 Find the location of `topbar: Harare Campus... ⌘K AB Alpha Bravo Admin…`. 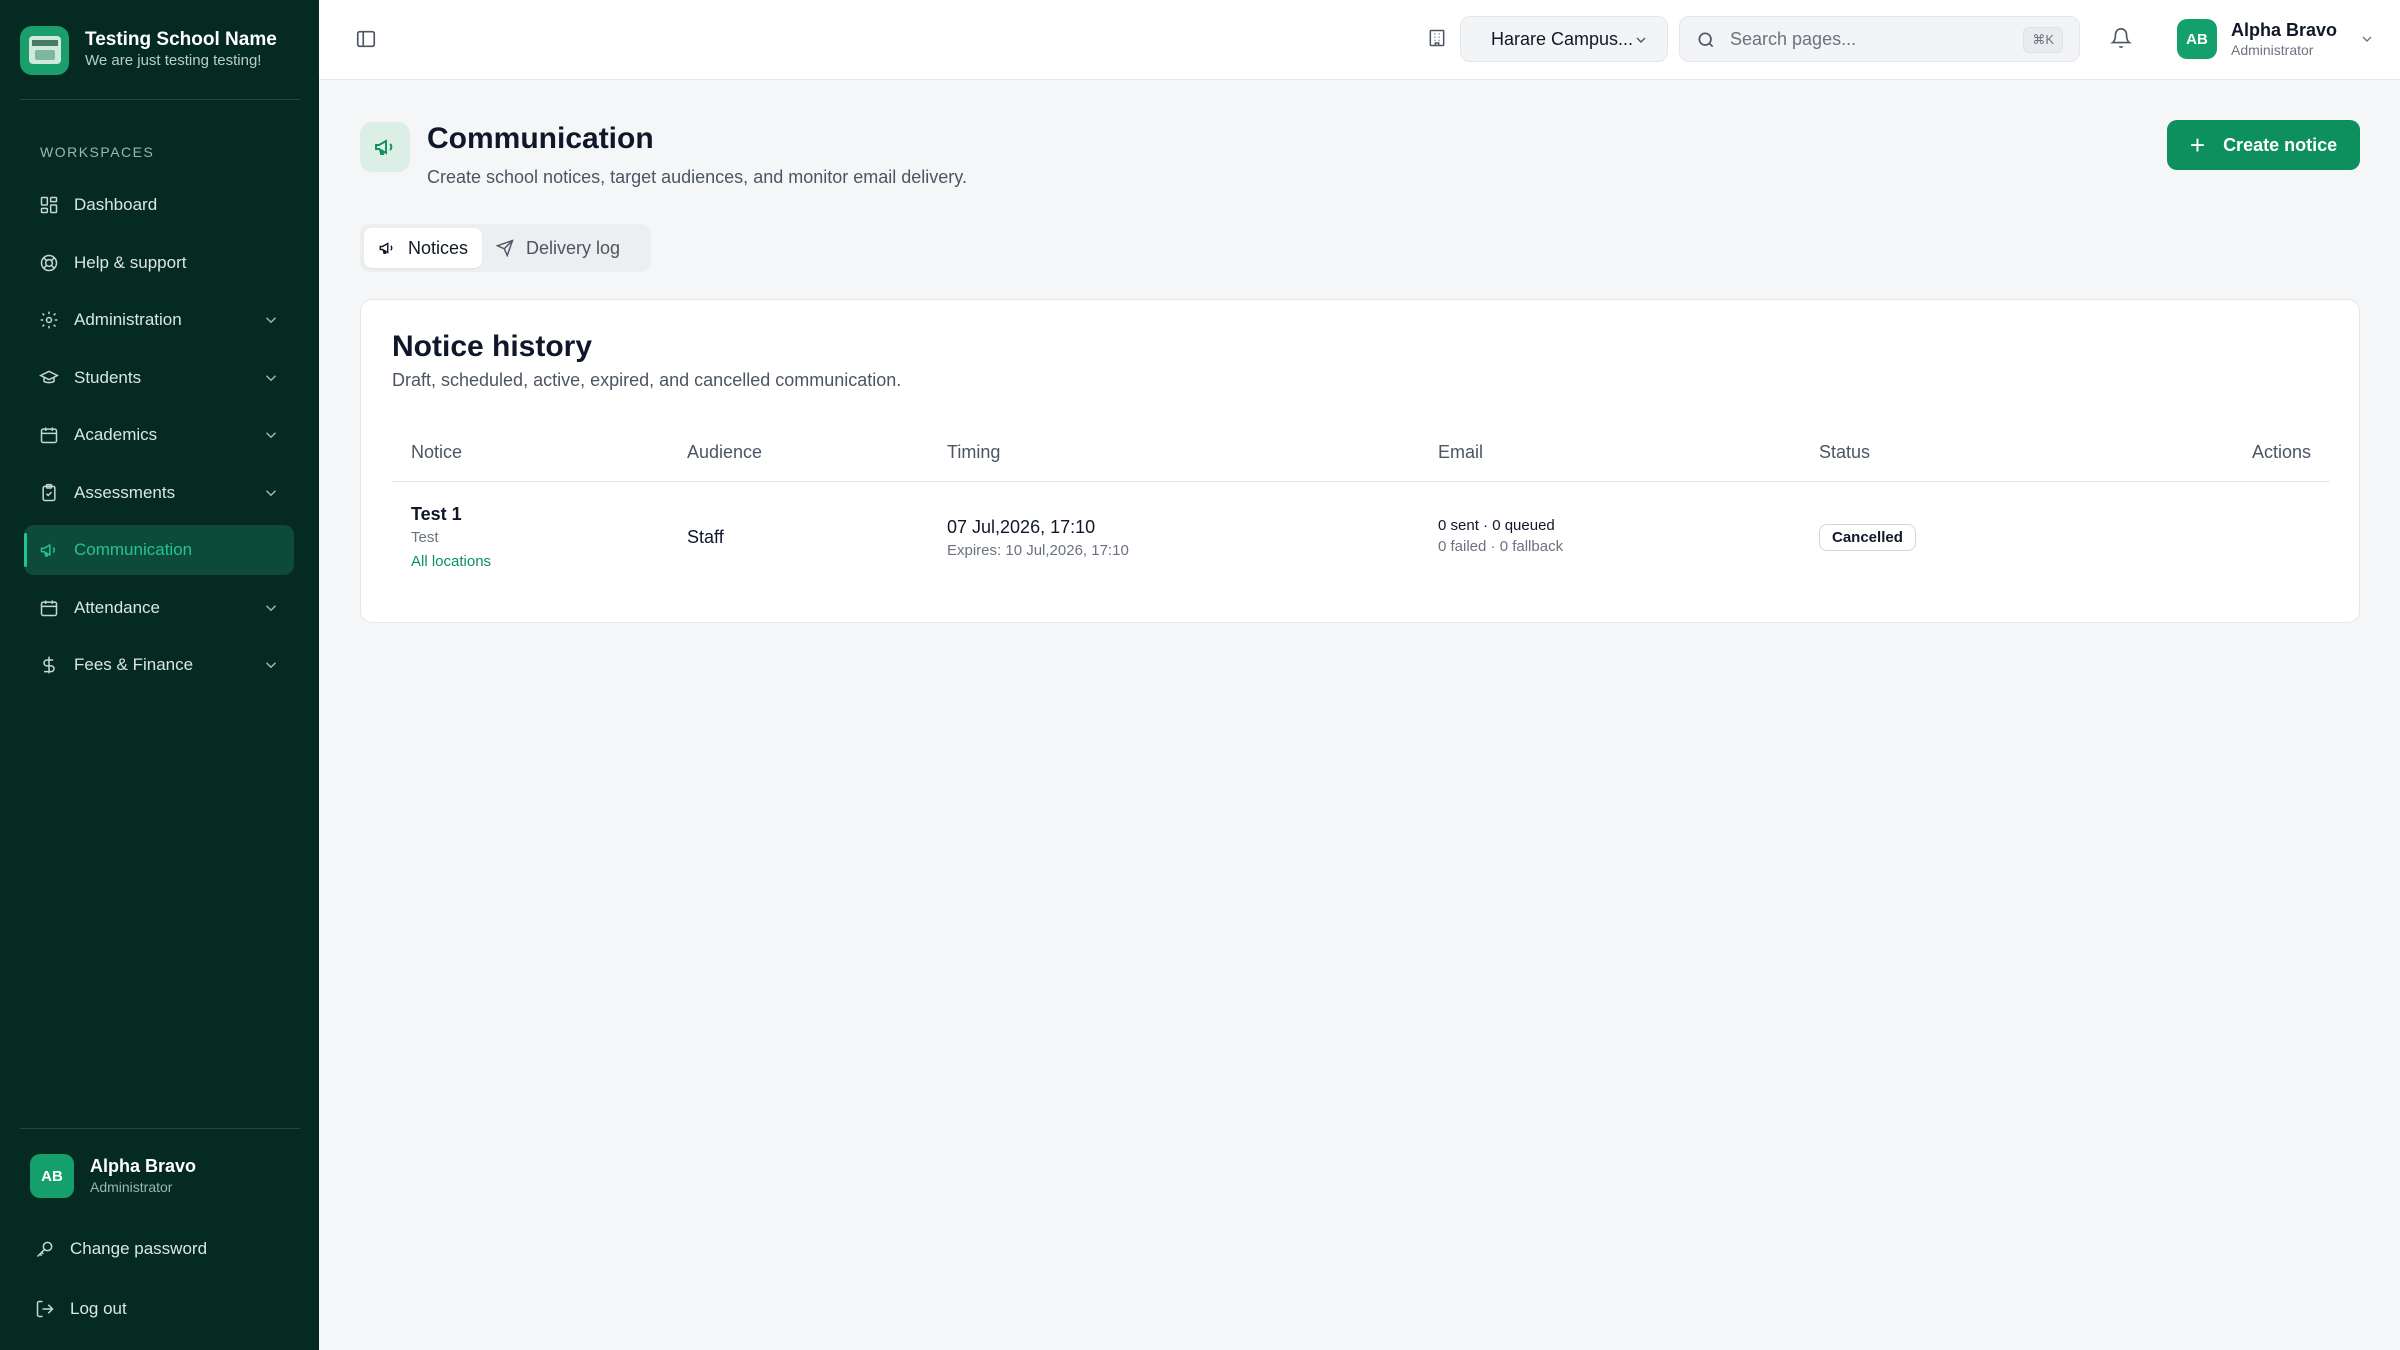

topbar: Harare Campus... ⌘K AB Alpha Bravo Admin… is located at coordinates (1359, 40).